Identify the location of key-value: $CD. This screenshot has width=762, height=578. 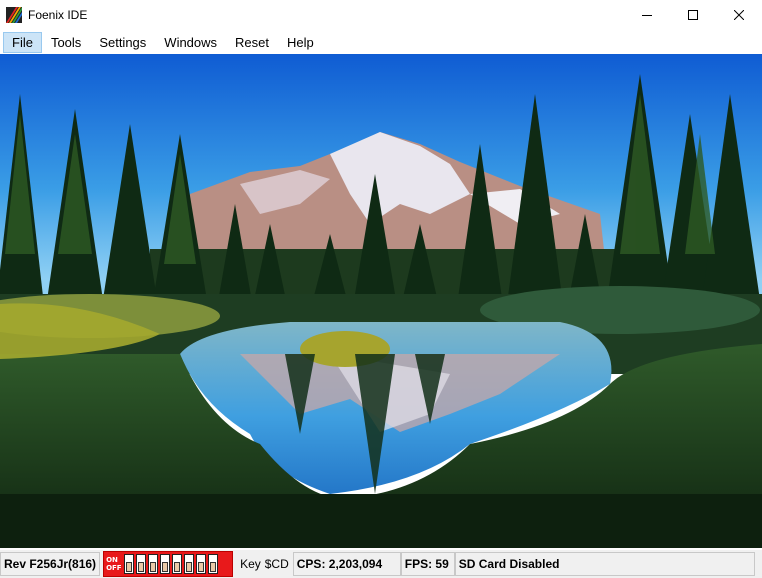
(276, 564).